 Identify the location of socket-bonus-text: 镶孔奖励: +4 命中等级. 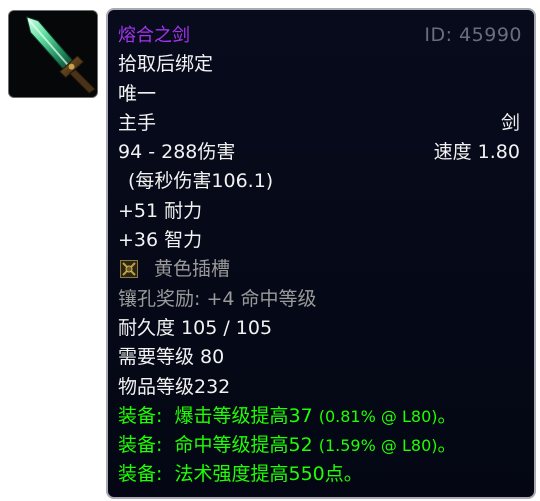
(217, 298).